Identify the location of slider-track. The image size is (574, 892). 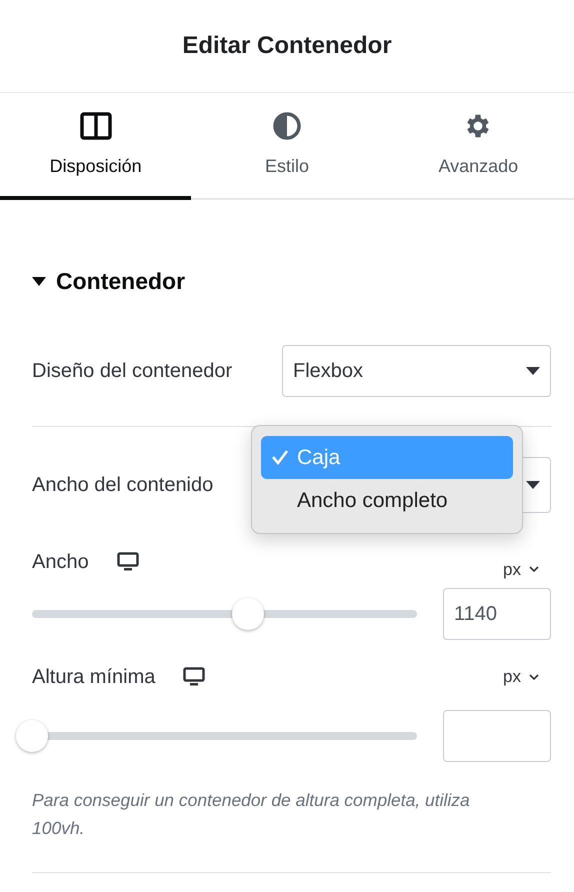
(216, 736).